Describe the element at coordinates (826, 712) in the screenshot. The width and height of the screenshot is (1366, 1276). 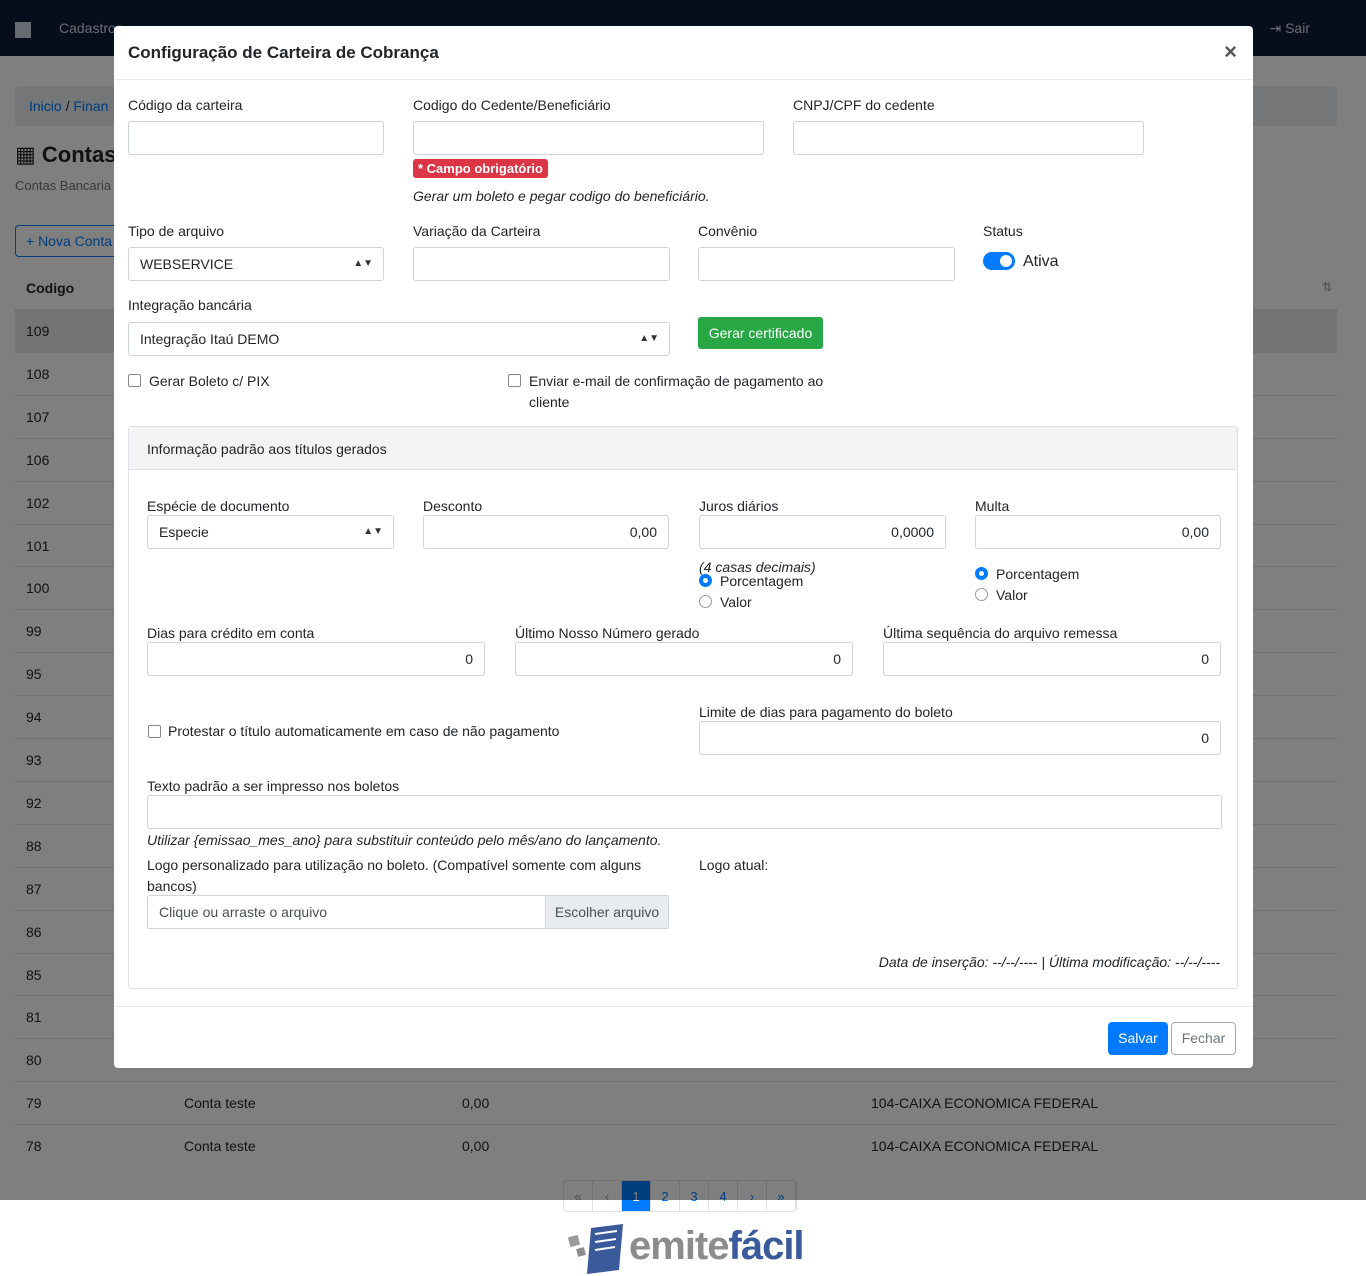
I see `limite-dias-label: Limite de dias para pagamento do boleto` at that location.